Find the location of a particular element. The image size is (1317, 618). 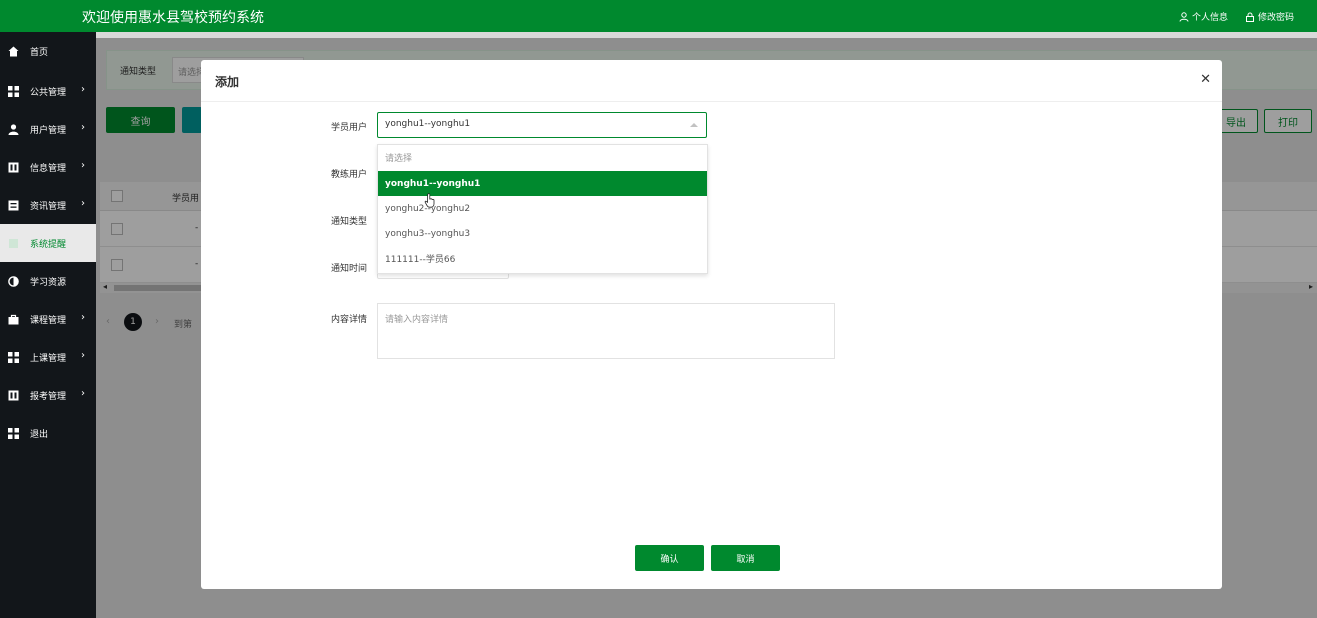

sidebar-item-label: 信息管理 is located at coordinates (48, 168).